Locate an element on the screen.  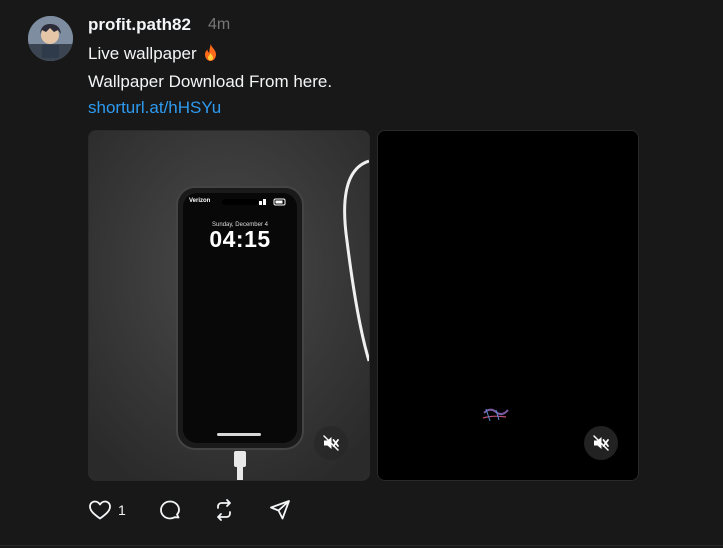
share-icon is located at coordinates (280, 510).